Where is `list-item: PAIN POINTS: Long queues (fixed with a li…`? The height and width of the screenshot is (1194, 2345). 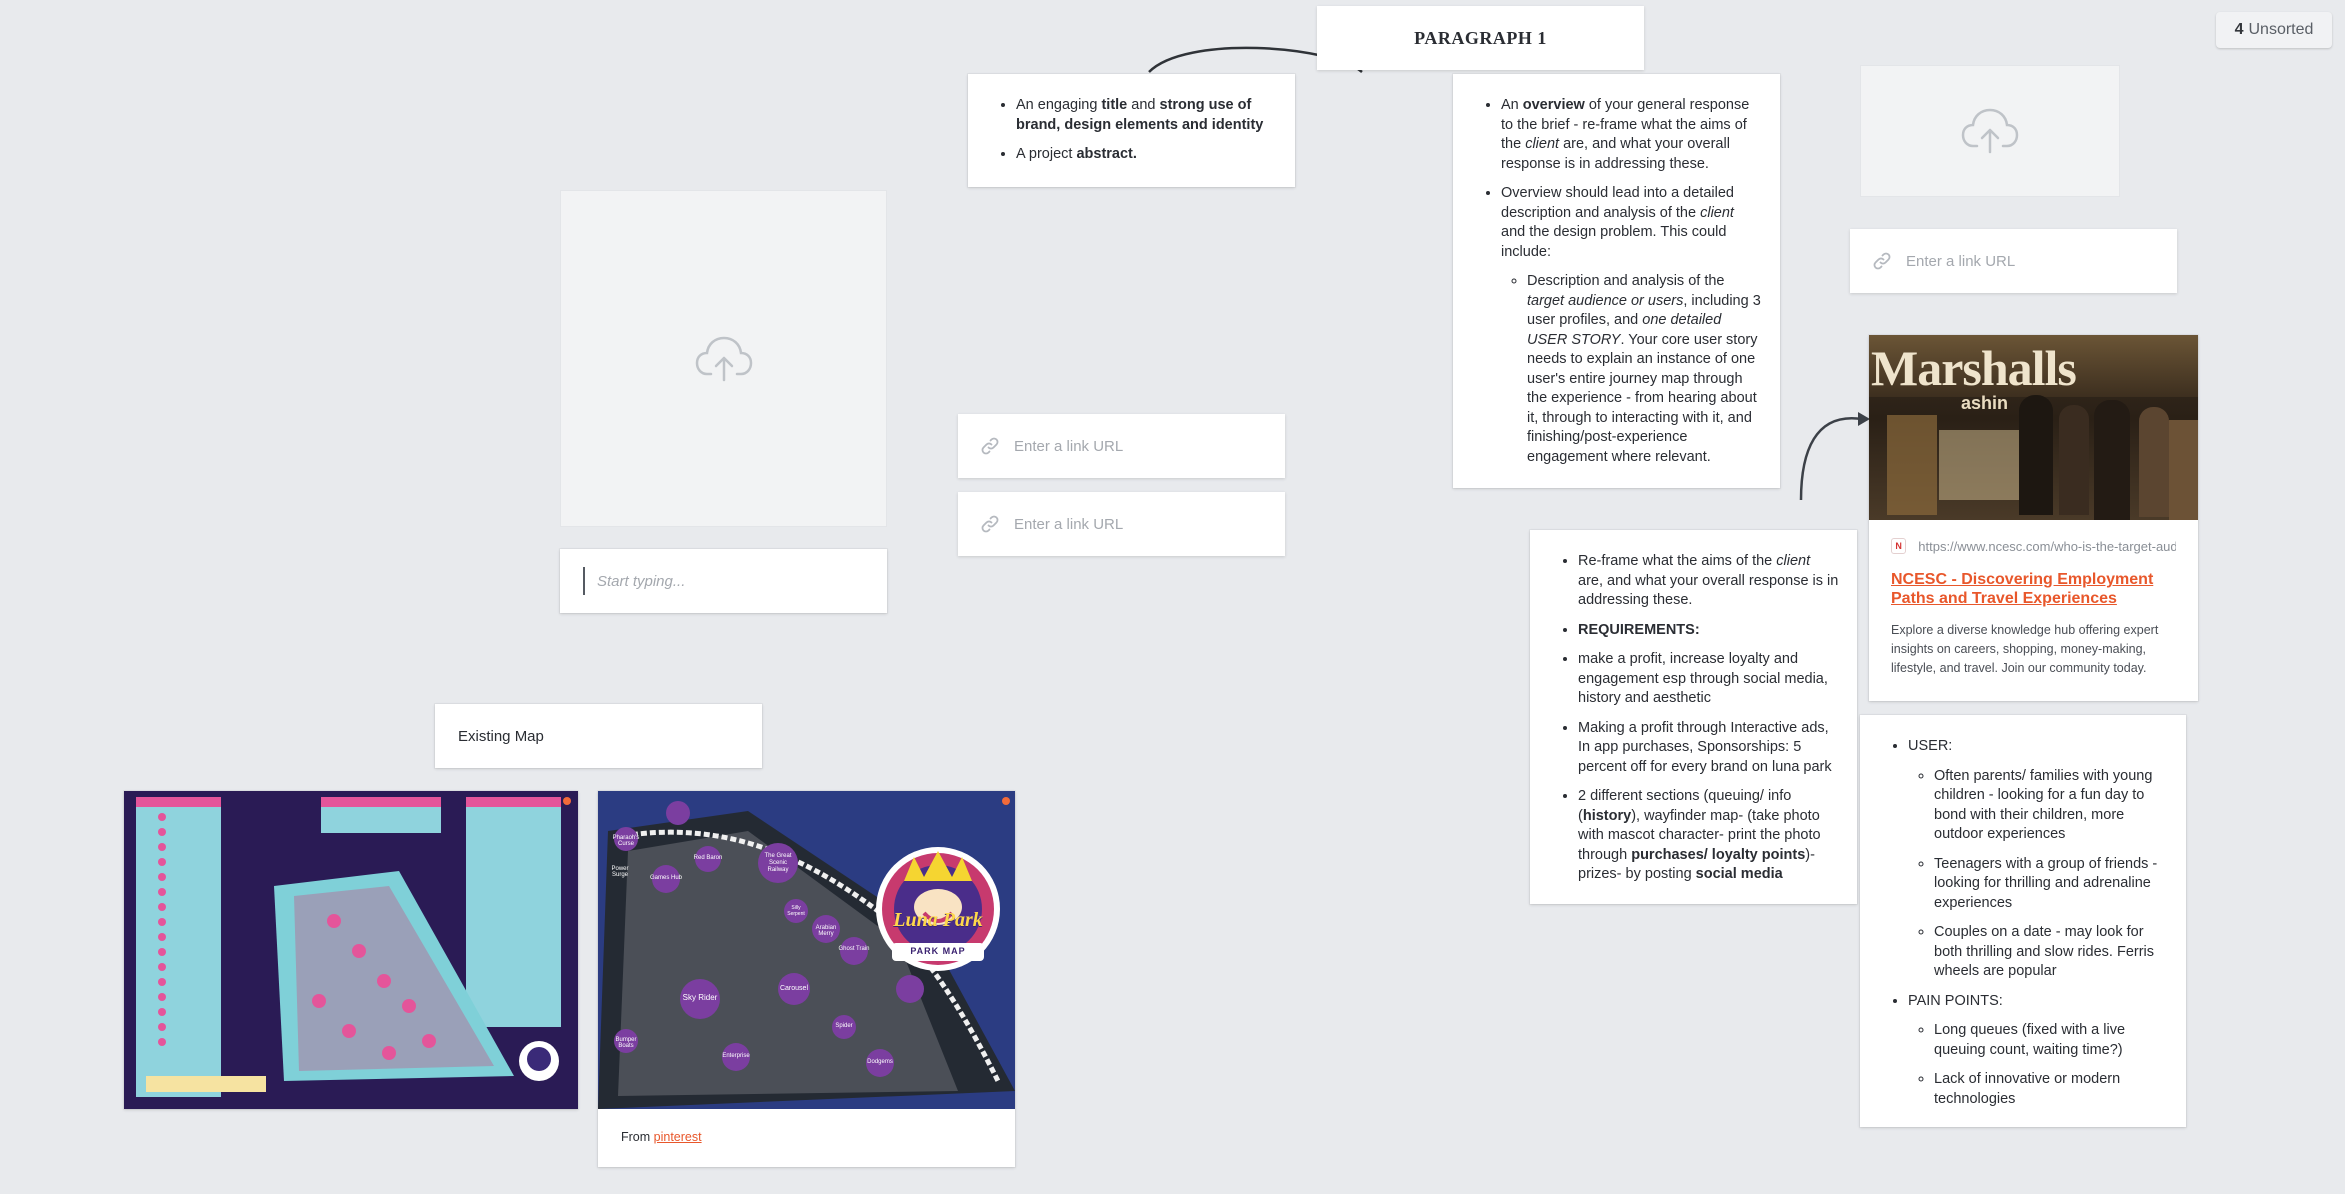 list-item: PAIN POINTS: Long queues (fixed with a li… is located at coordinates (2038, 1051).